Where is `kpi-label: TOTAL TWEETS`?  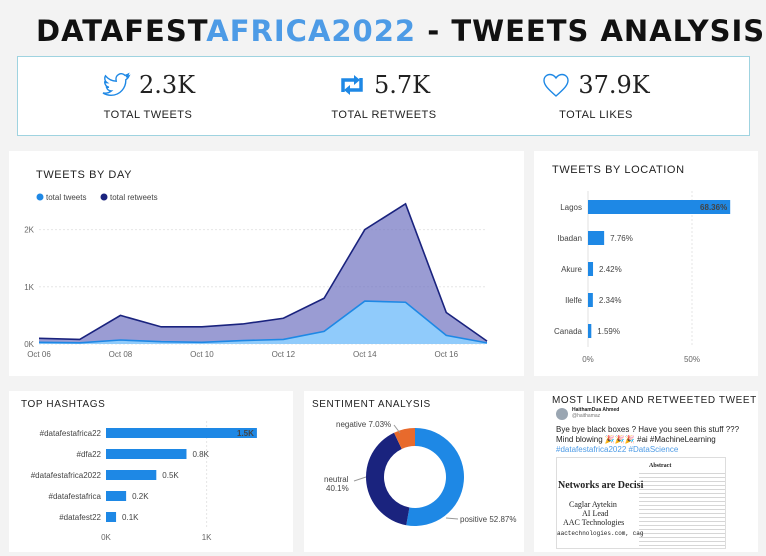 kpi-label: TOTAL TWEETS is located at coordinates (148, 115).